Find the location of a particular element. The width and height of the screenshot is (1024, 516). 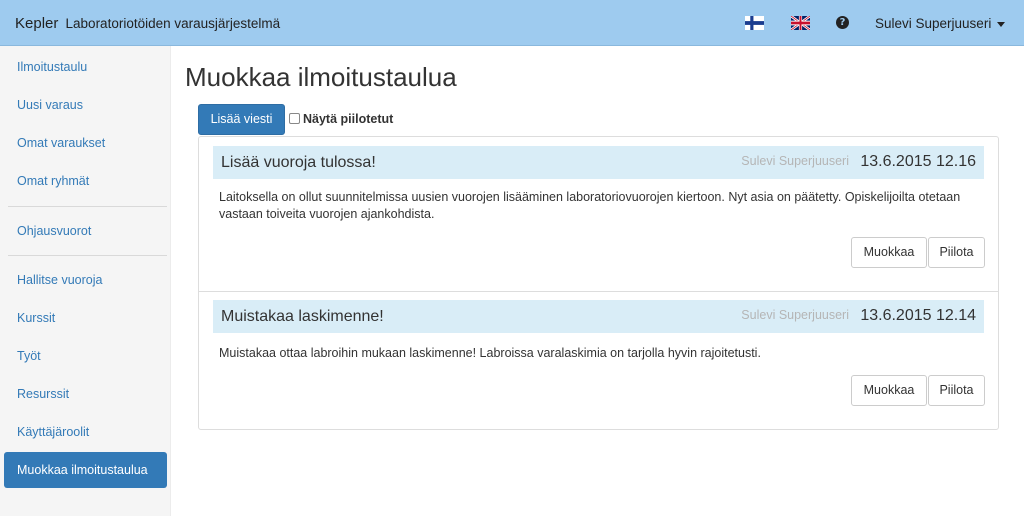

message-date: 13.6.2015 12.16 is located at coordinates (918, 161).